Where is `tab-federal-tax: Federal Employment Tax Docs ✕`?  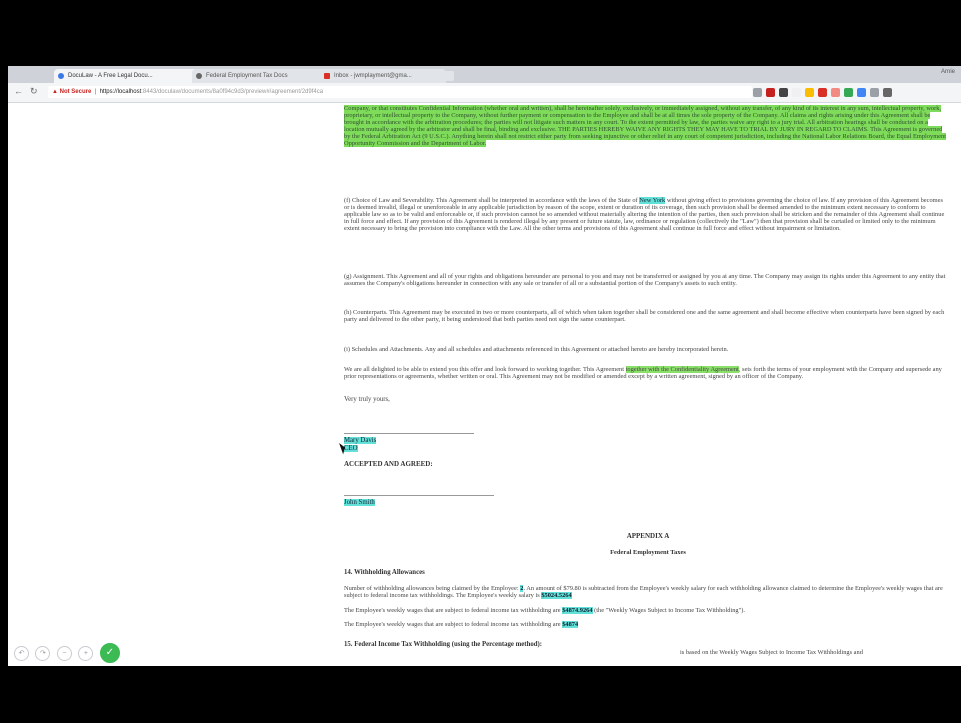
tab-federal-tax: Federal Employment Tax Docs ✕ is located at coordinates (261, 76).